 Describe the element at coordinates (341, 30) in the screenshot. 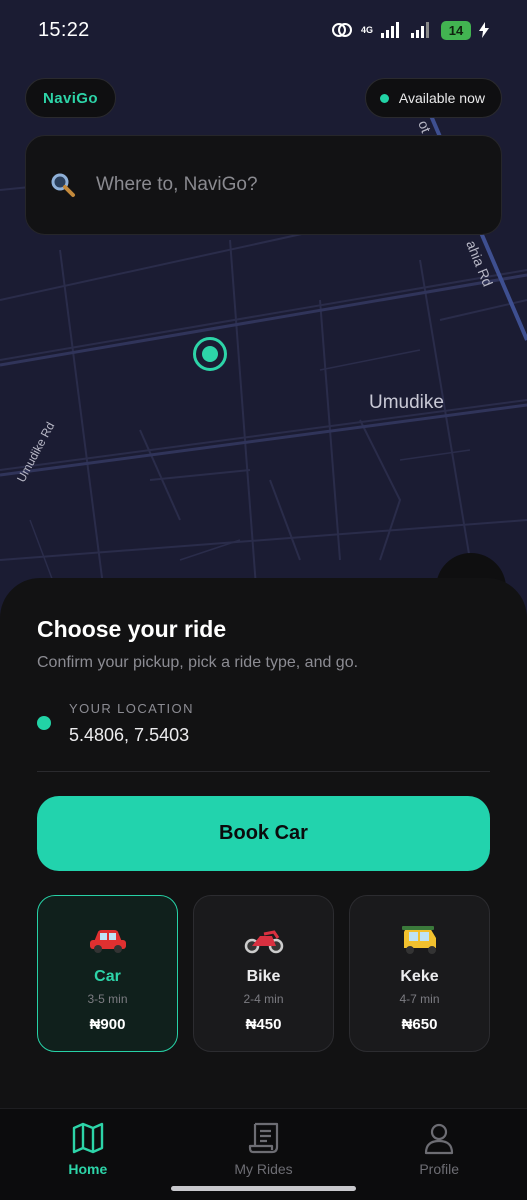

I see `link-icon` at that location.